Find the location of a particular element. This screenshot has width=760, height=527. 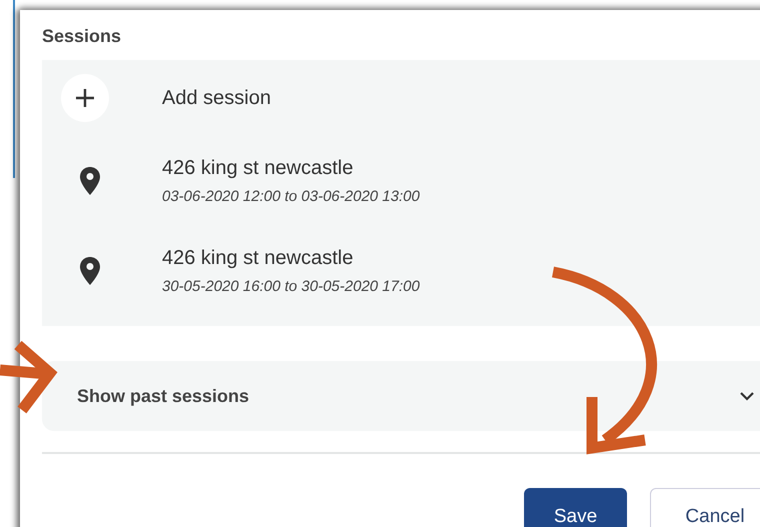

save-button: Save is located at coordinates (575, 507).